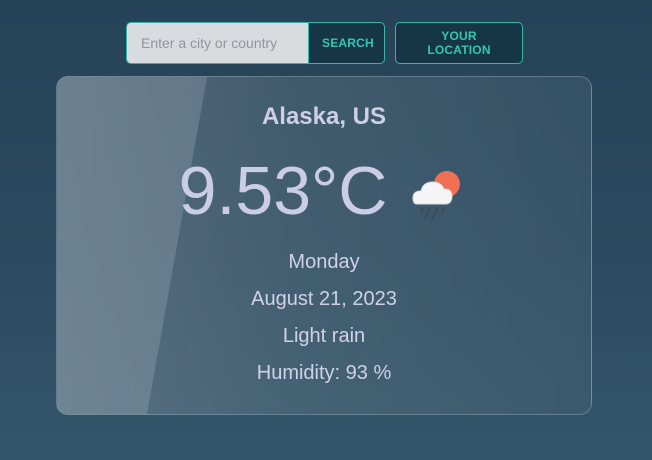  What do you see at coordinates (324, 373) in the screenshot?
I see `humidity-label: Humidity: 93 %` at bounding box center [324, 373].